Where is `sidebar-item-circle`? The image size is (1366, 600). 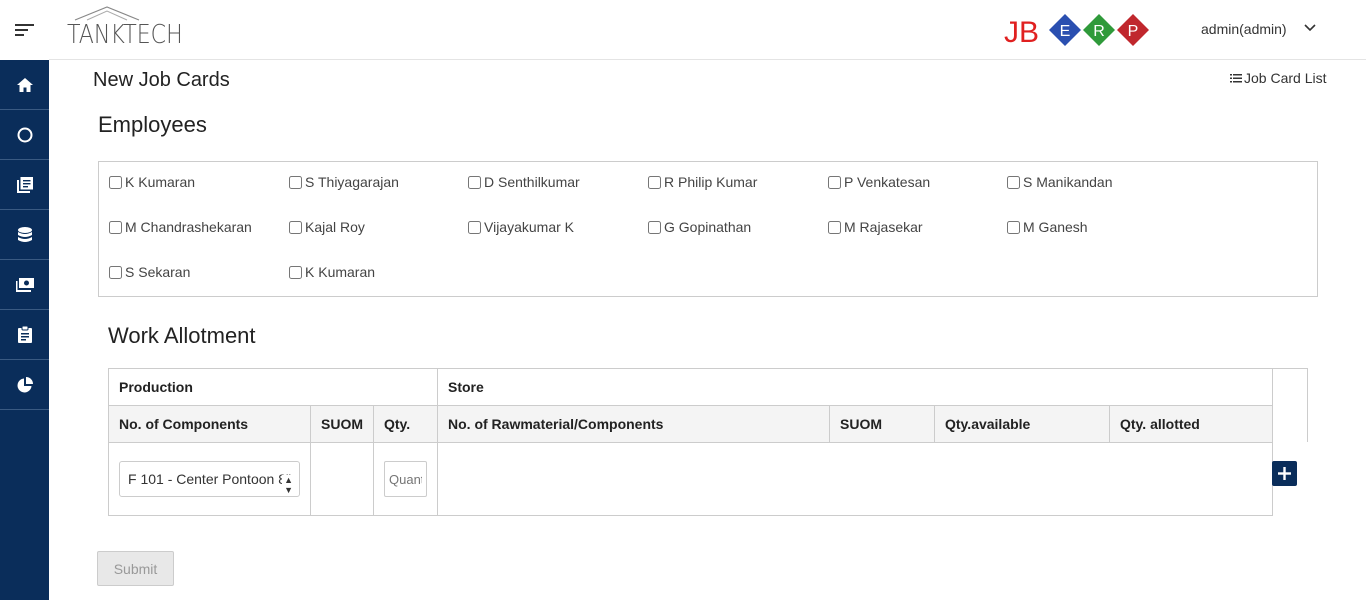
sidebar-item-circle is located at coordinates (24, 135).